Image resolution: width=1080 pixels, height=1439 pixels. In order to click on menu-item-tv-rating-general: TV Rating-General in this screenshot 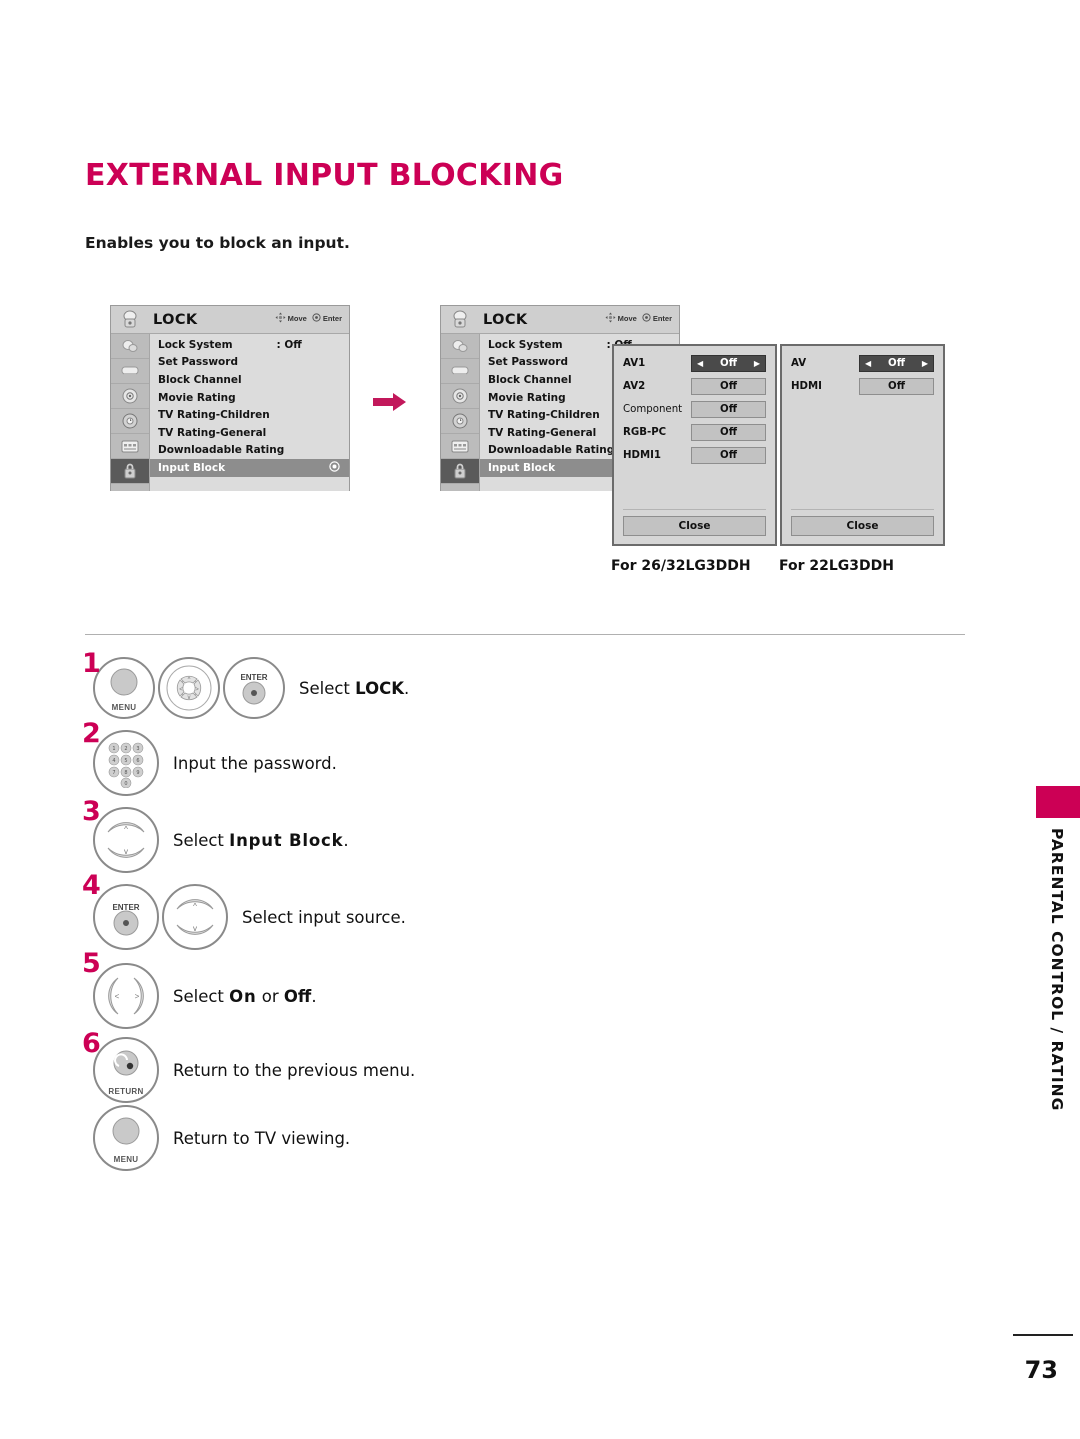, I will do `click(249, 433)`.